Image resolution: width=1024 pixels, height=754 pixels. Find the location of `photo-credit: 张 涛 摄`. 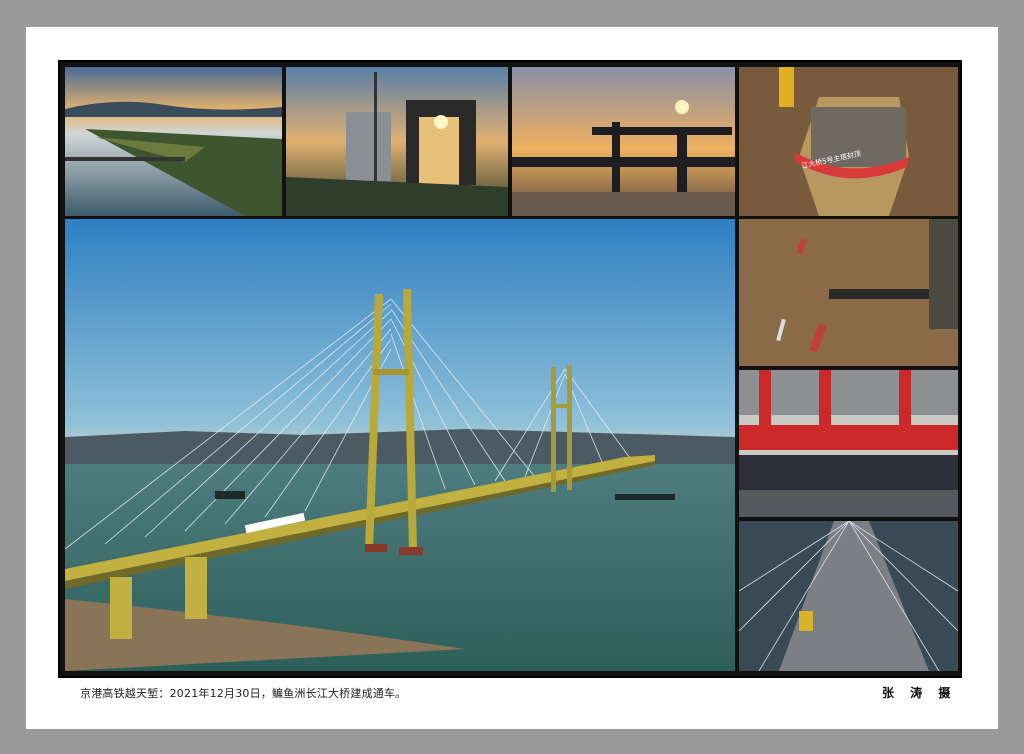

photo-credit: 张 涛 摄 is located at coordinates (919, 693).